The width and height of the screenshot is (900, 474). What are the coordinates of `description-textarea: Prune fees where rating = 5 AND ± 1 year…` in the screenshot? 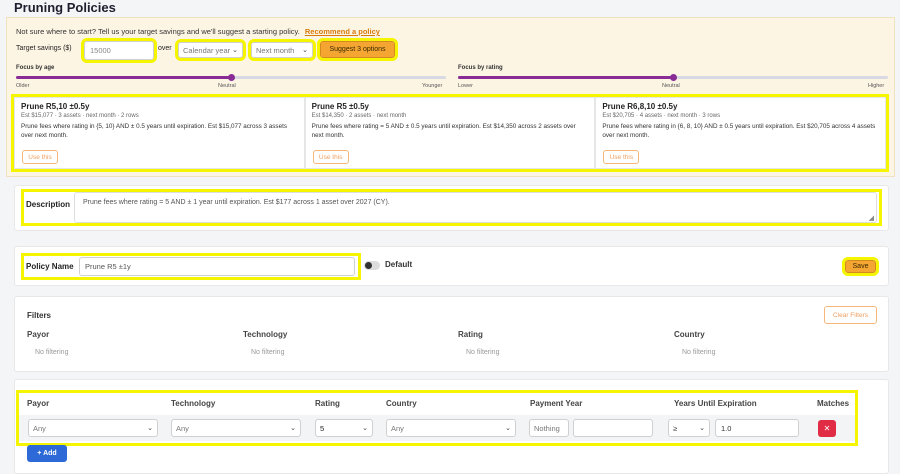 It's located at (475, 207).